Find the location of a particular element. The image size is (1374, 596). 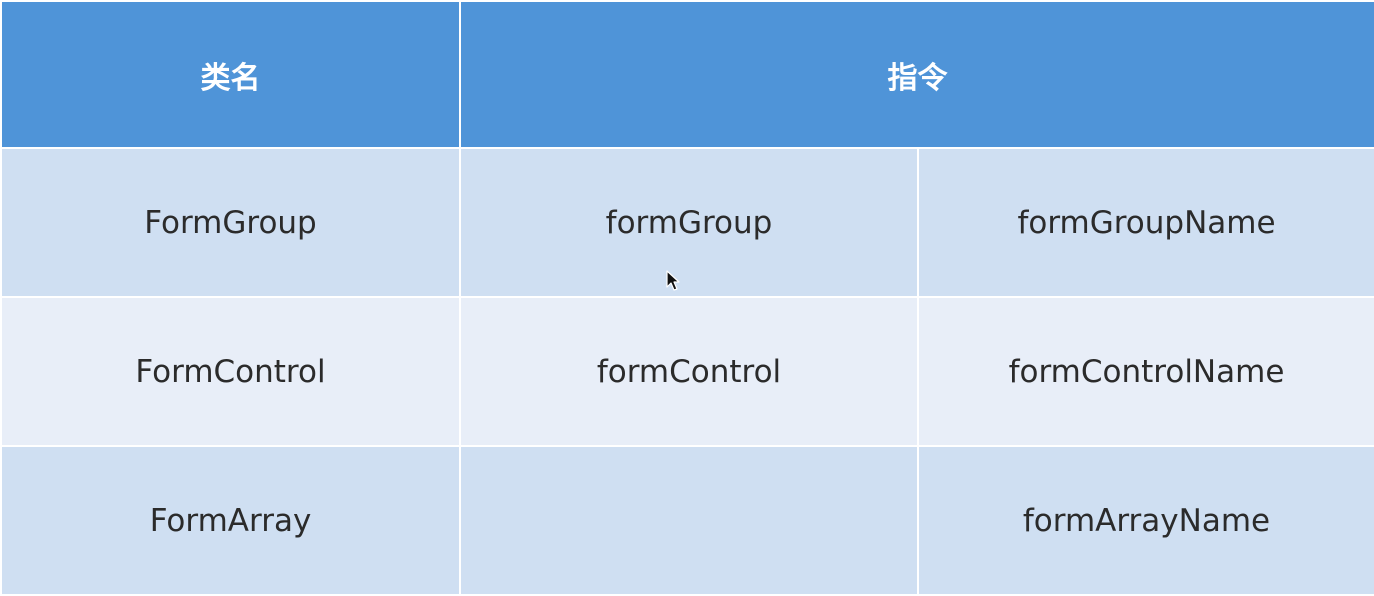

cell-directive-name: formArrayName is located at coordinates (1145, 520).